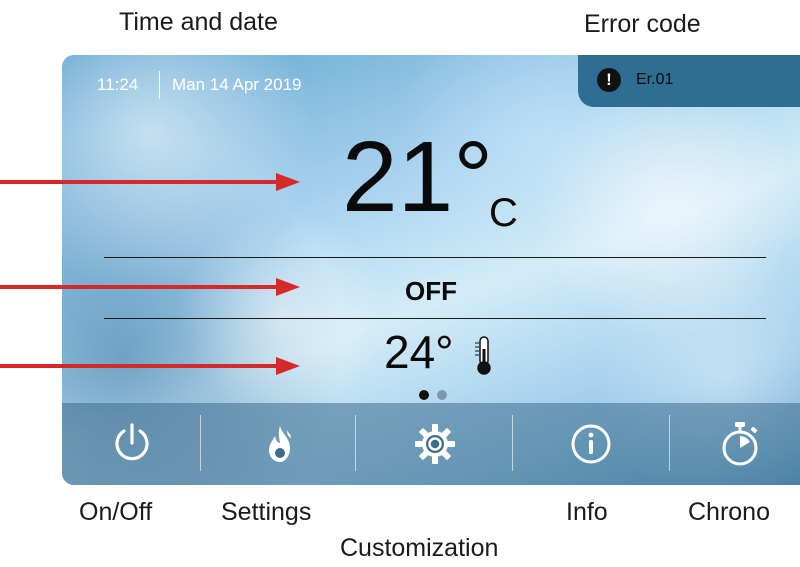  I want to click on temperature-unit: C, so click(503, 213).